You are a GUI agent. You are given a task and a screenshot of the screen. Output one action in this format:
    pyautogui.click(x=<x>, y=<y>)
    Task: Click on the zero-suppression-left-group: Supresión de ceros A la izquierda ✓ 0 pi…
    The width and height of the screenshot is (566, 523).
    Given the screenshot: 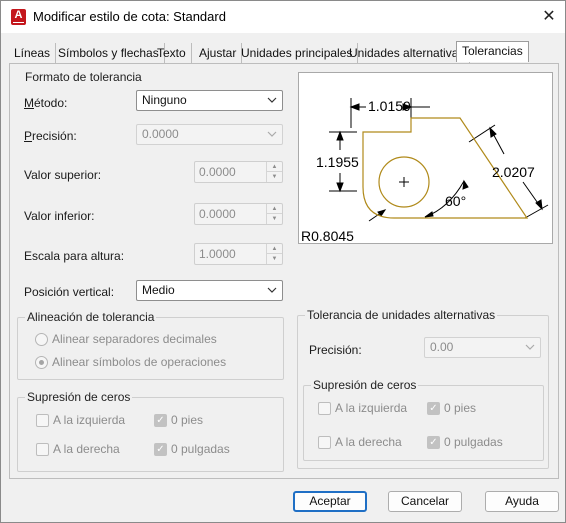 What is the action you would take?
    pyautogui.click(x=150, y=431)
    